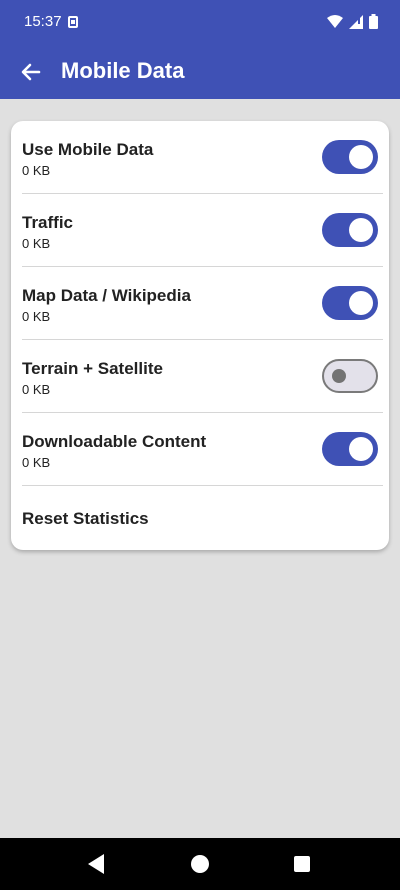  What do you see at coordinates (123, 70) in the screenshot?
I see `page-title: Mobile Data` at bounding box center [123, 70].